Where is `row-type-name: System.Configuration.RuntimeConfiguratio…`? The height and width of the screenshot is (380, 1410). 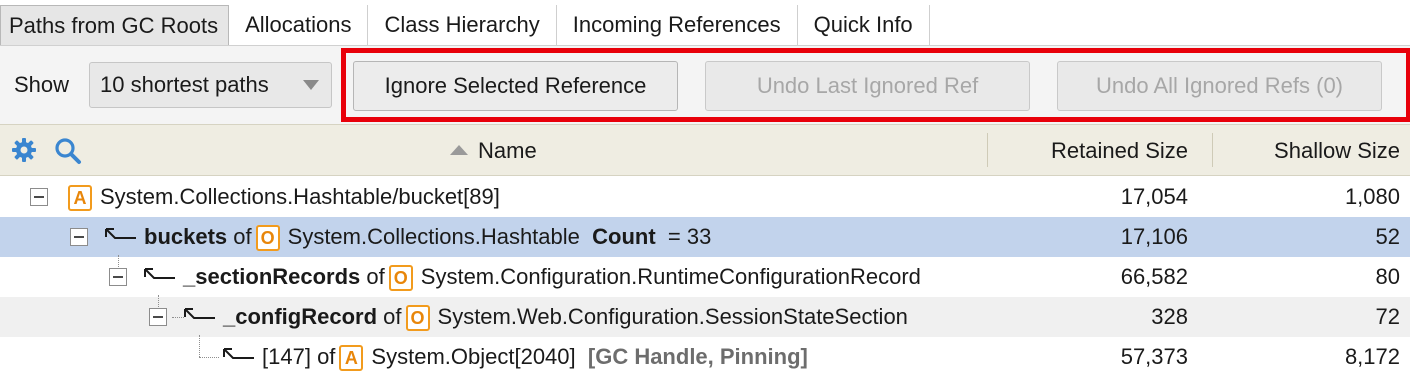 row-type-name: System.Configuration.RuntimeConfiguratio… is located at coordinates (670, 276).